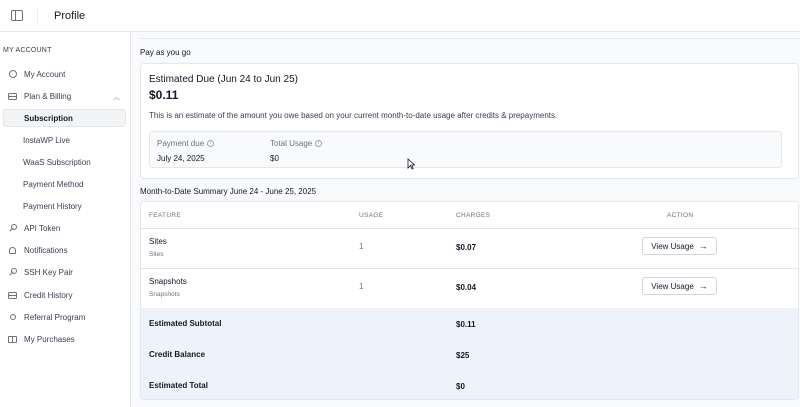 Image resolution: width=800 pixels, height=407 pixels. Describe the element at coordinates (12, 74) in the screenshot. I see `user-circle-icon` at that location.